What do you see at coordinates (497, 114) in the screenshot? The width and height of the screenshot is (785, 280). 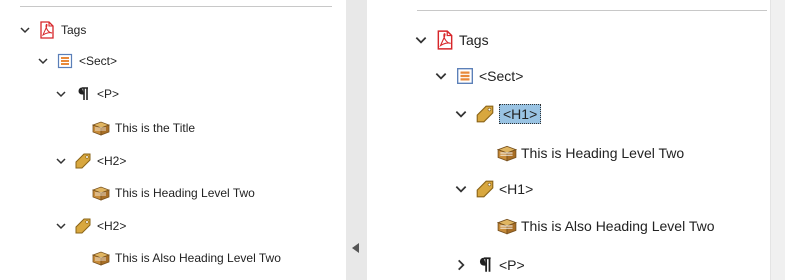 I see `tree-item-h1-selected: <H1>` at bounding box center [497, 114].